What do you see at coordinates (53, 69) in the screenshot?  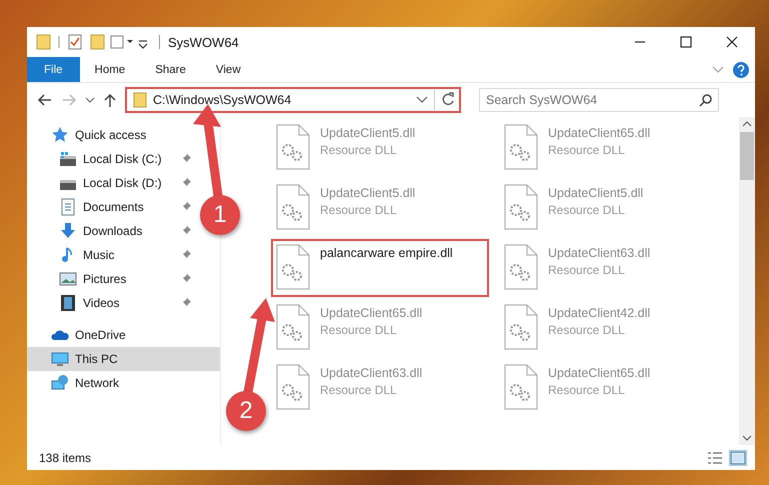 I see `file-tab: File` at bounding box center [53, 69].